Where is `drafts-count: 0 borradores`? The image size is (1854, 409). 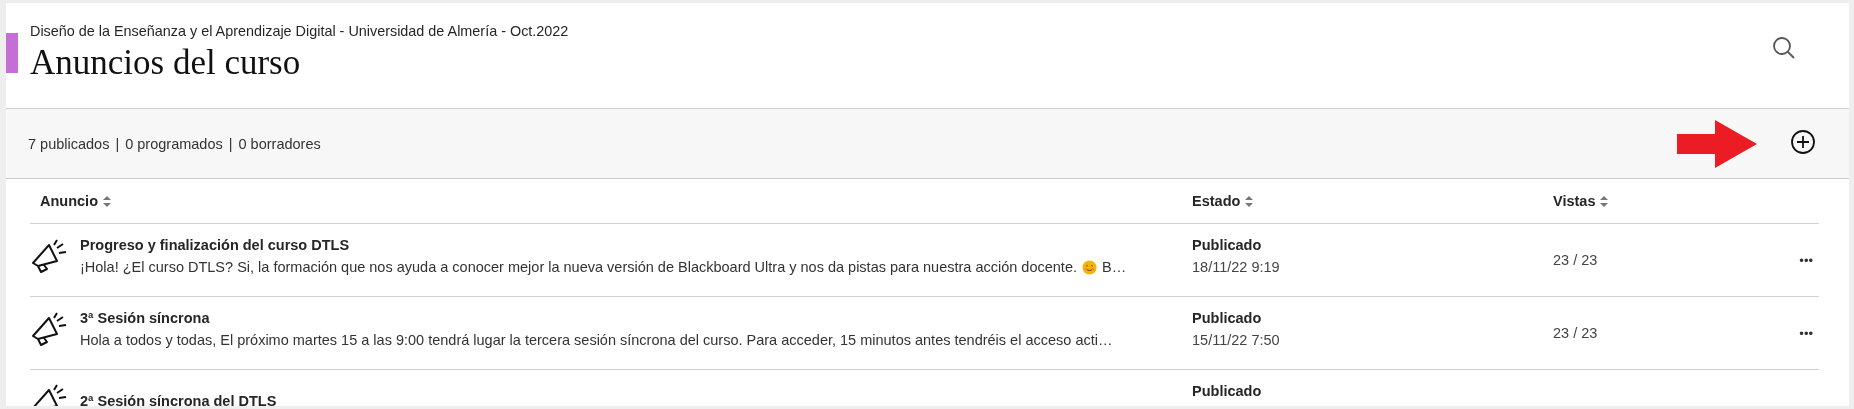
drafts-count: 0 borradores is located at coordinates (279, 143).